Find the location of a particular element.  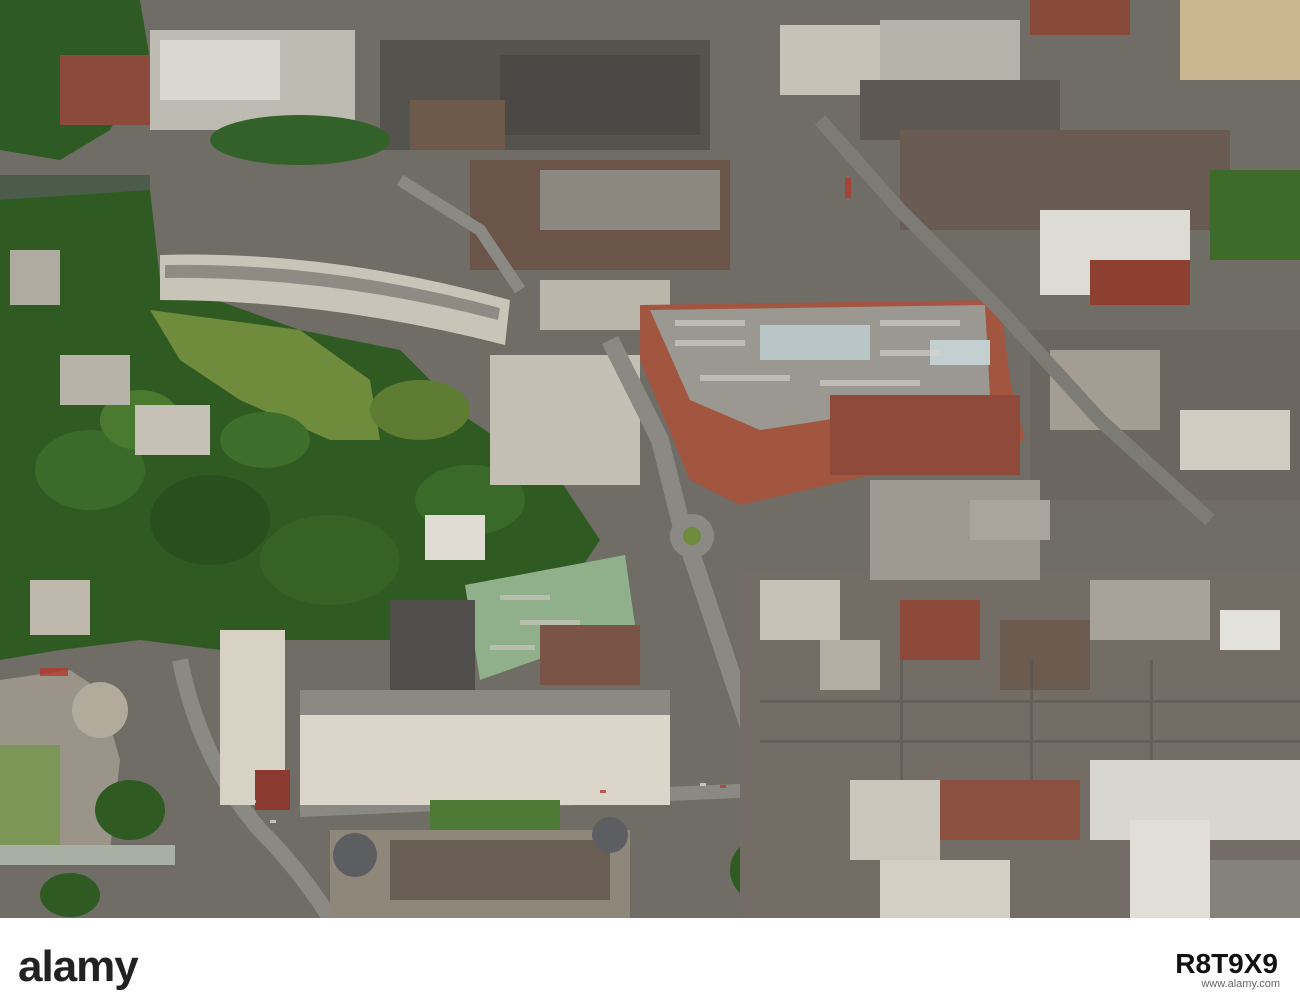

watermark-bar: alamy R8T9X9 www.alamy.com is located at coordinates (650, 963).